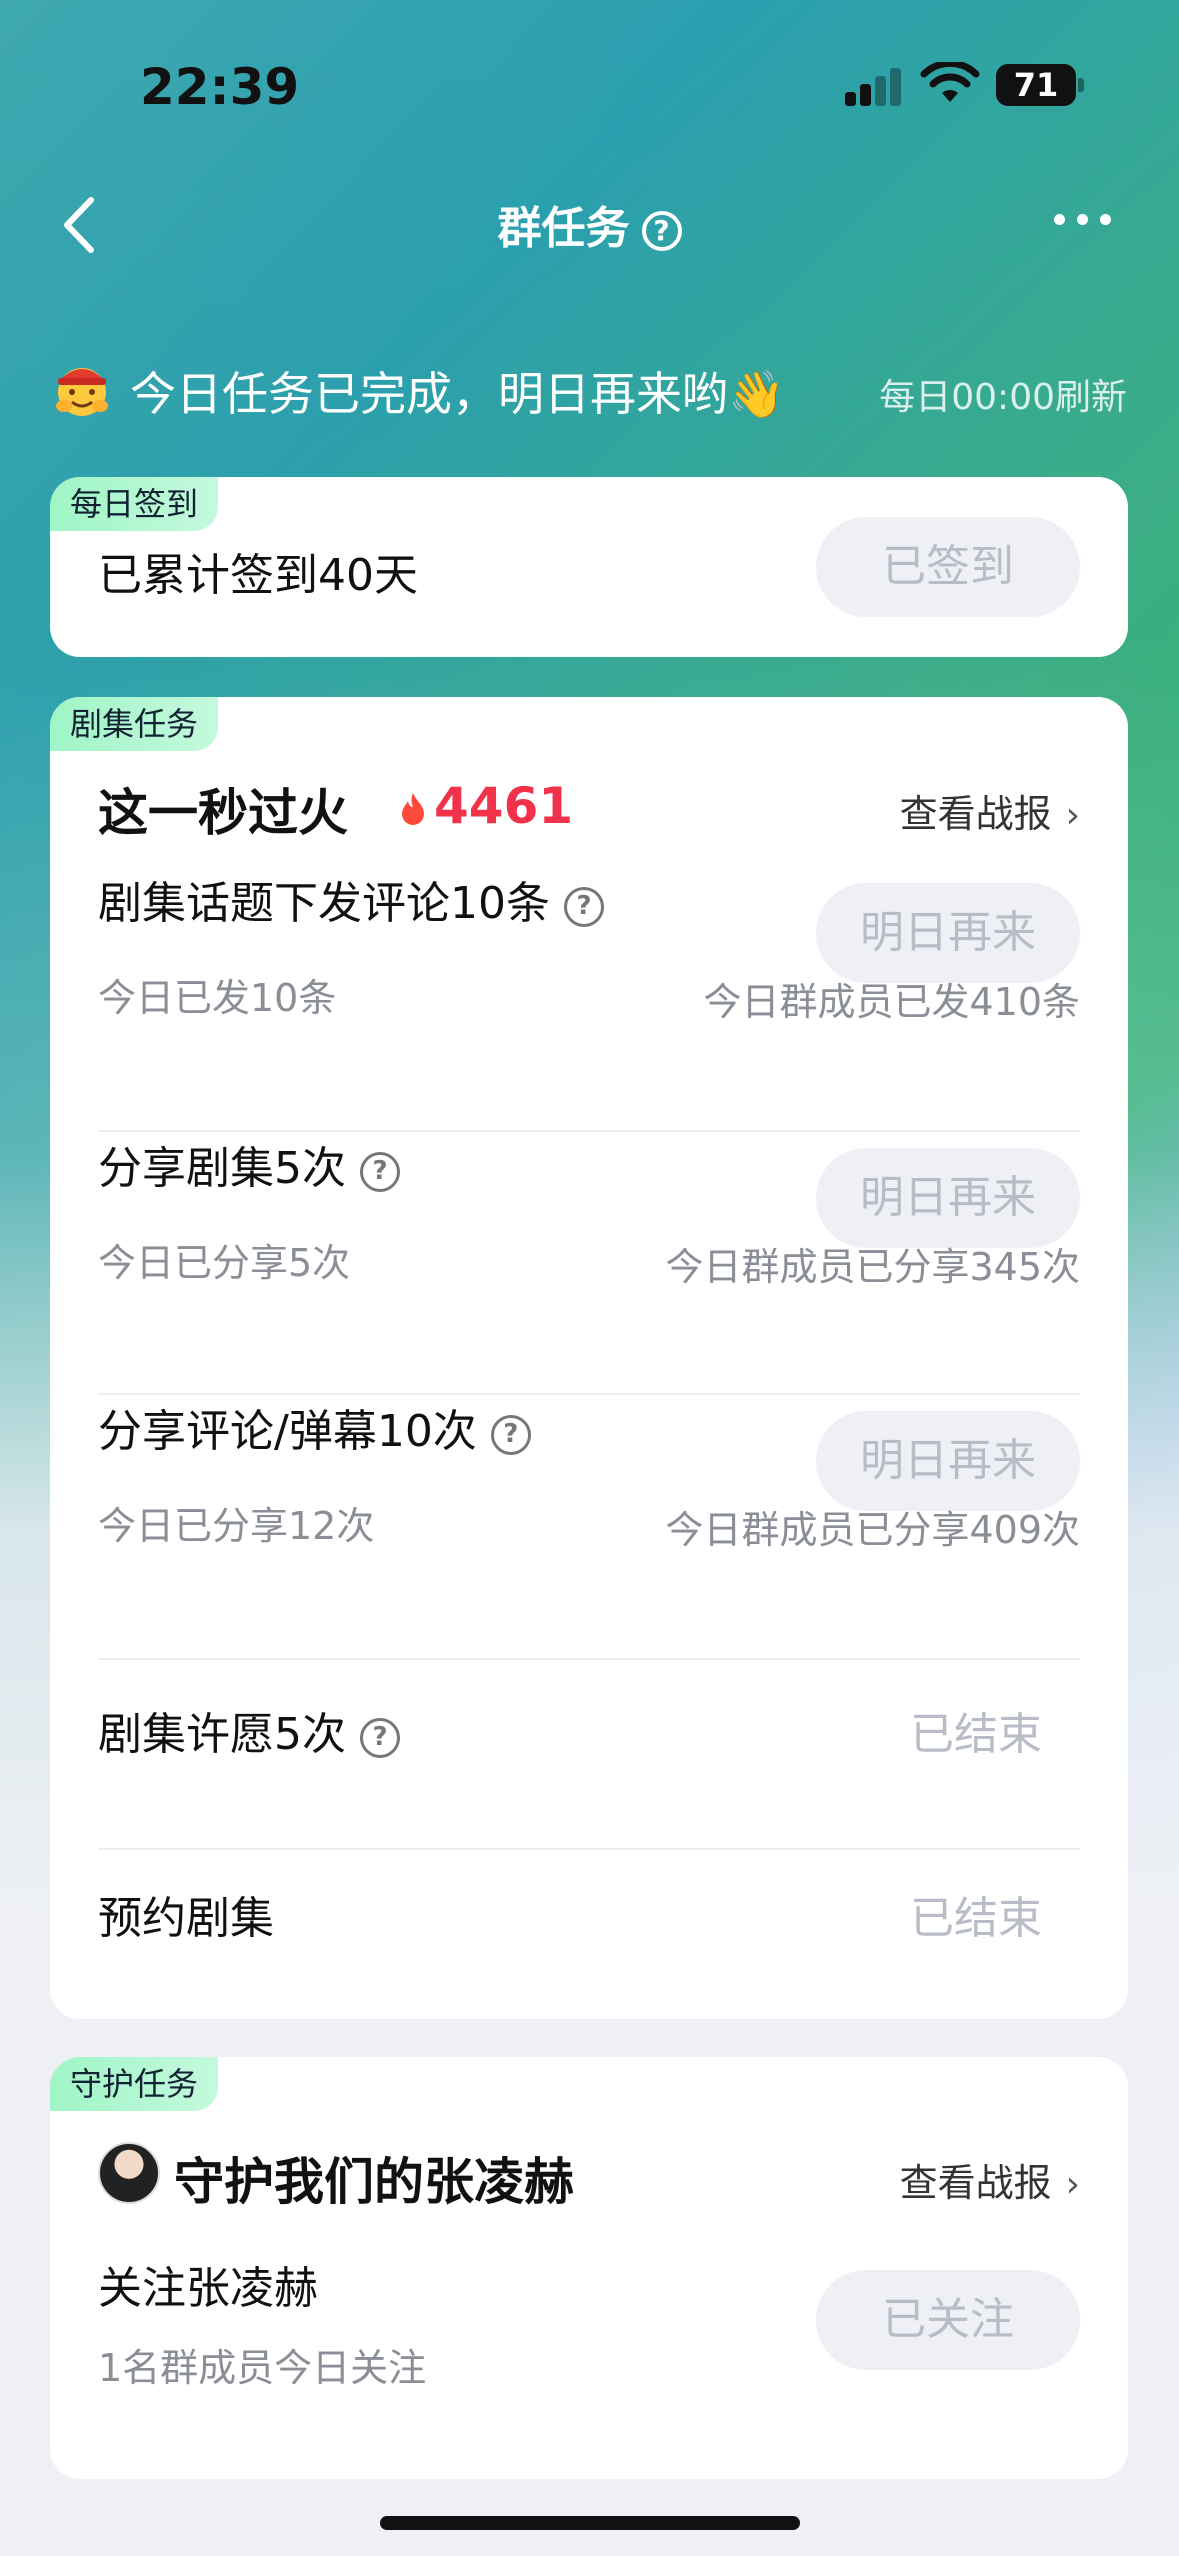 Image resolution: width=1179 pixels, height=2556 pixels. I want to click on task-personal-progress: 今日已发10条, so click(217, 998).